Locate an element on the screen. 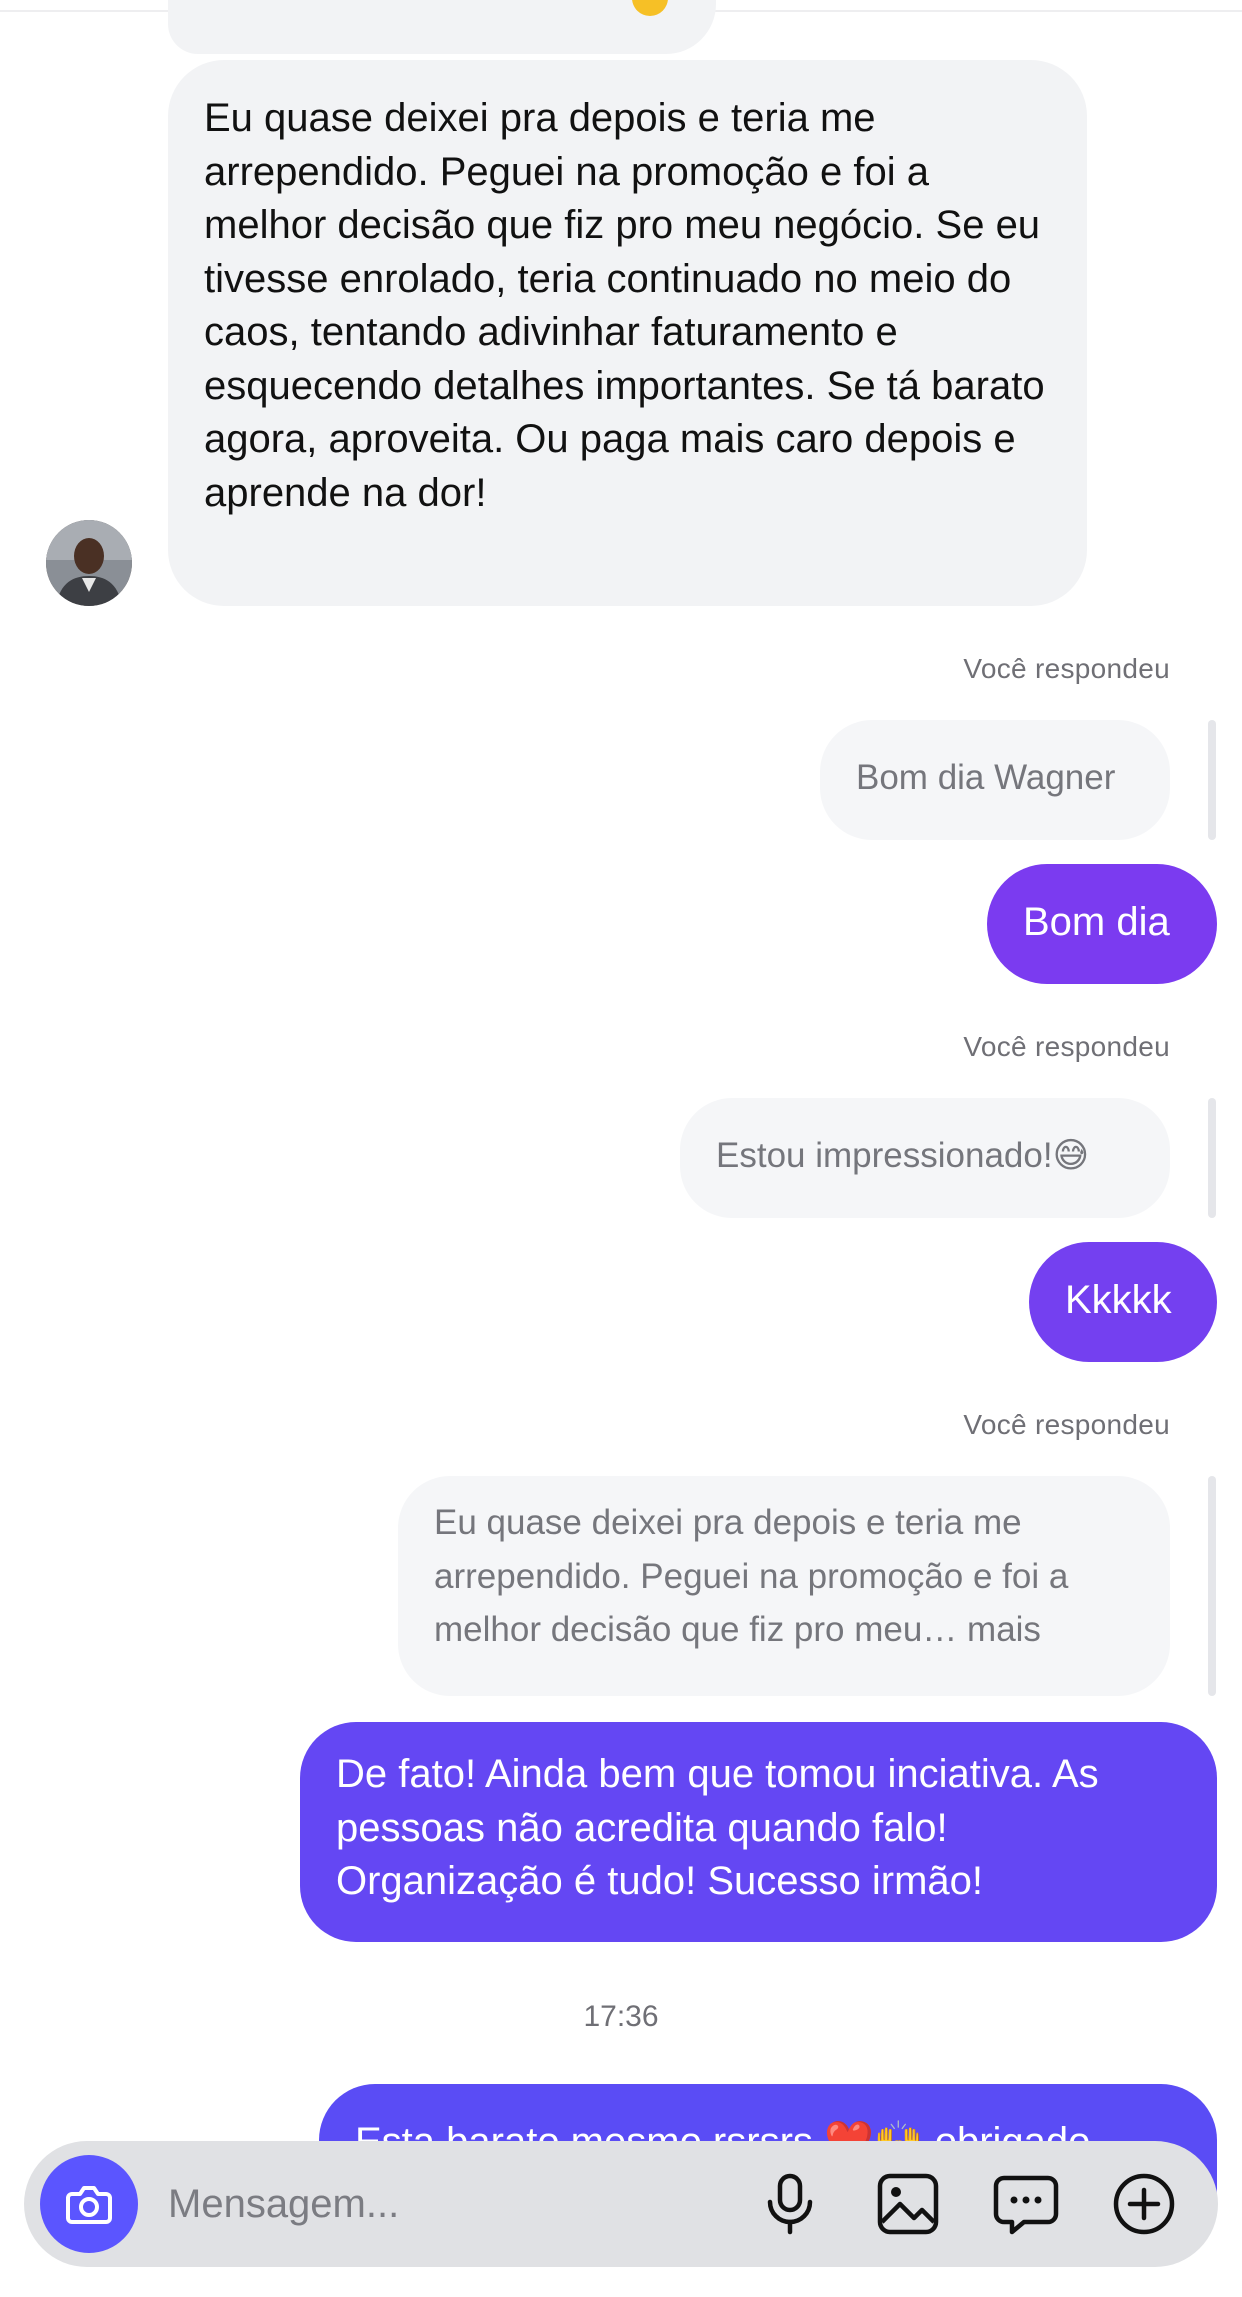 The height and width of the screenshot is (2297, 1242). quoted-text: Estou impressionado!😅 is located at coordinates (903, 1155).